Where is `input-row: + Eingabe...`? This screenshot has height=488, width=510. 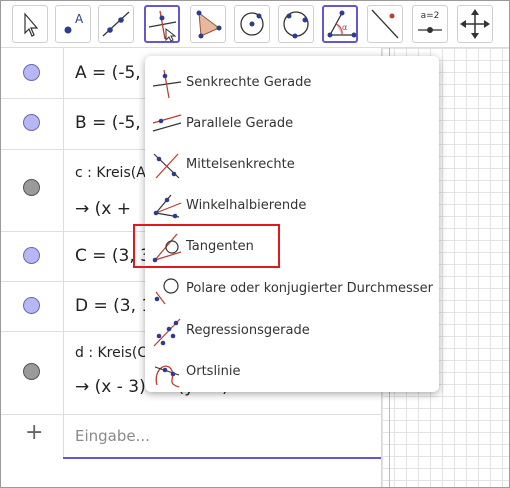 input-row: + Eingabe... is located at coordinates (191, 436).